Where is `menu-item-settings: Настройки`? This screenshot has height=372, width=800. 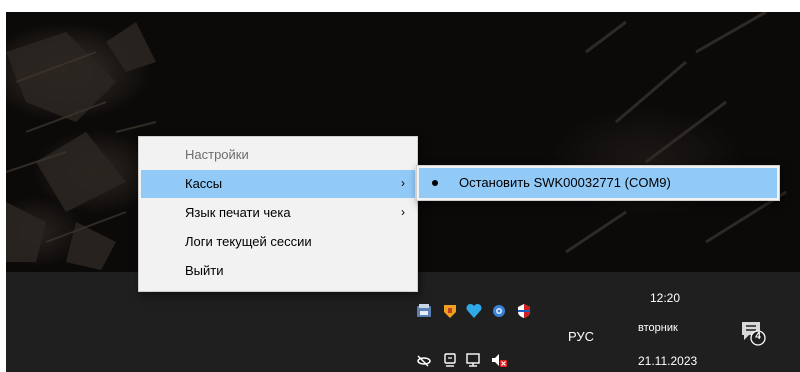
menu-item-settings: Настройки is located at coordinates (278, 155).